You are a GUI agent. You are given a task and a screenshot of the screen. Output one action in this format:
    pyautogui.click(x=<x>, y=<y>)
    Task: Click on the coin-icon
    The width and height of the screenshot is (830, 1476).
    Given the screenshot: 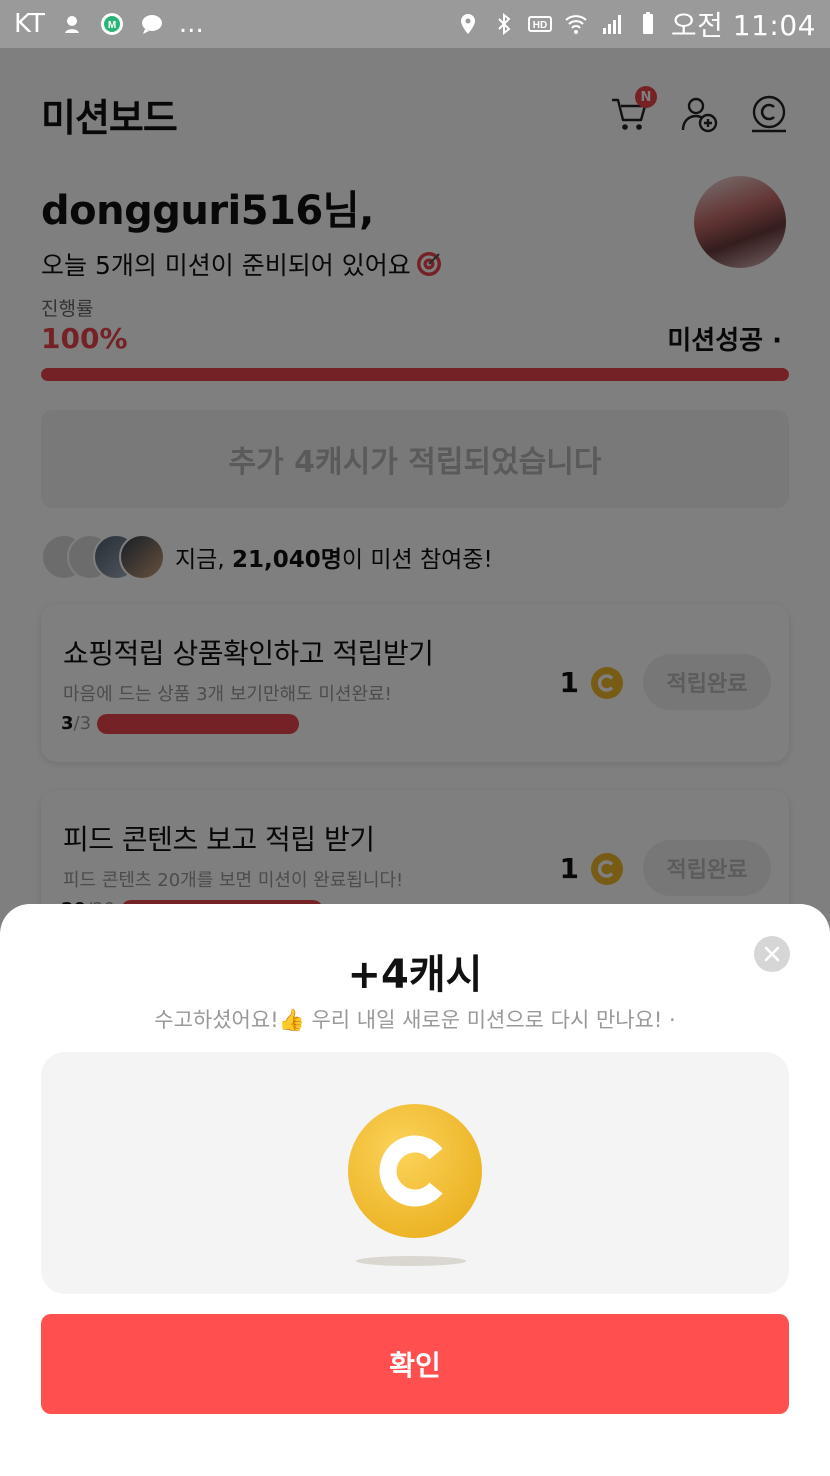 What is the action you would take?
    pyautogui.click(x=415, y=1171)
    